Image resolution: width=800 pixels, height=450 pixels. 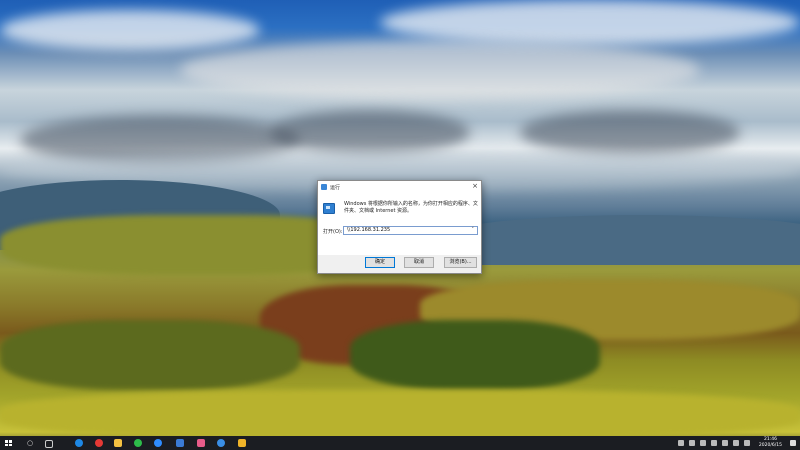 I want to click on wechat-icon, so click(x=138, y=443).